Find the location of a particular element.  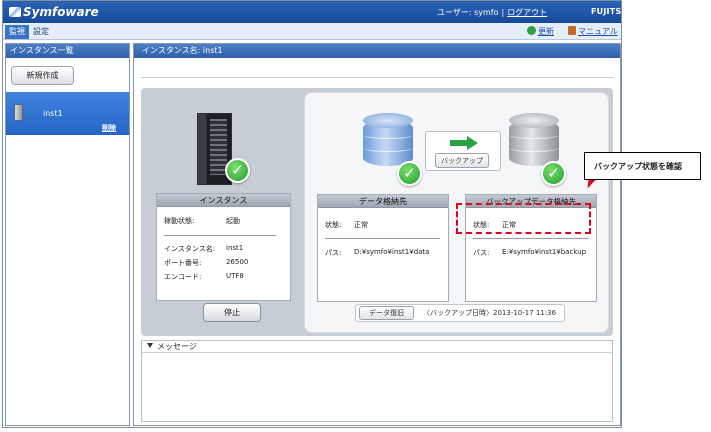

symfoware-logo-icon is located at coordinates (15, 12).